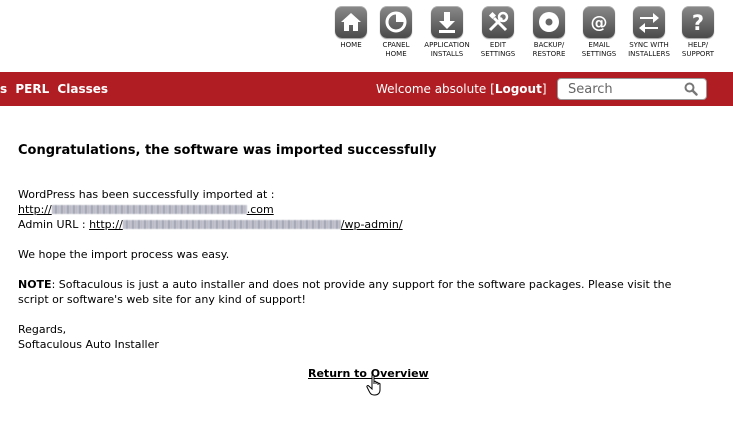  I want to click on download-icon, so click(447, 22).